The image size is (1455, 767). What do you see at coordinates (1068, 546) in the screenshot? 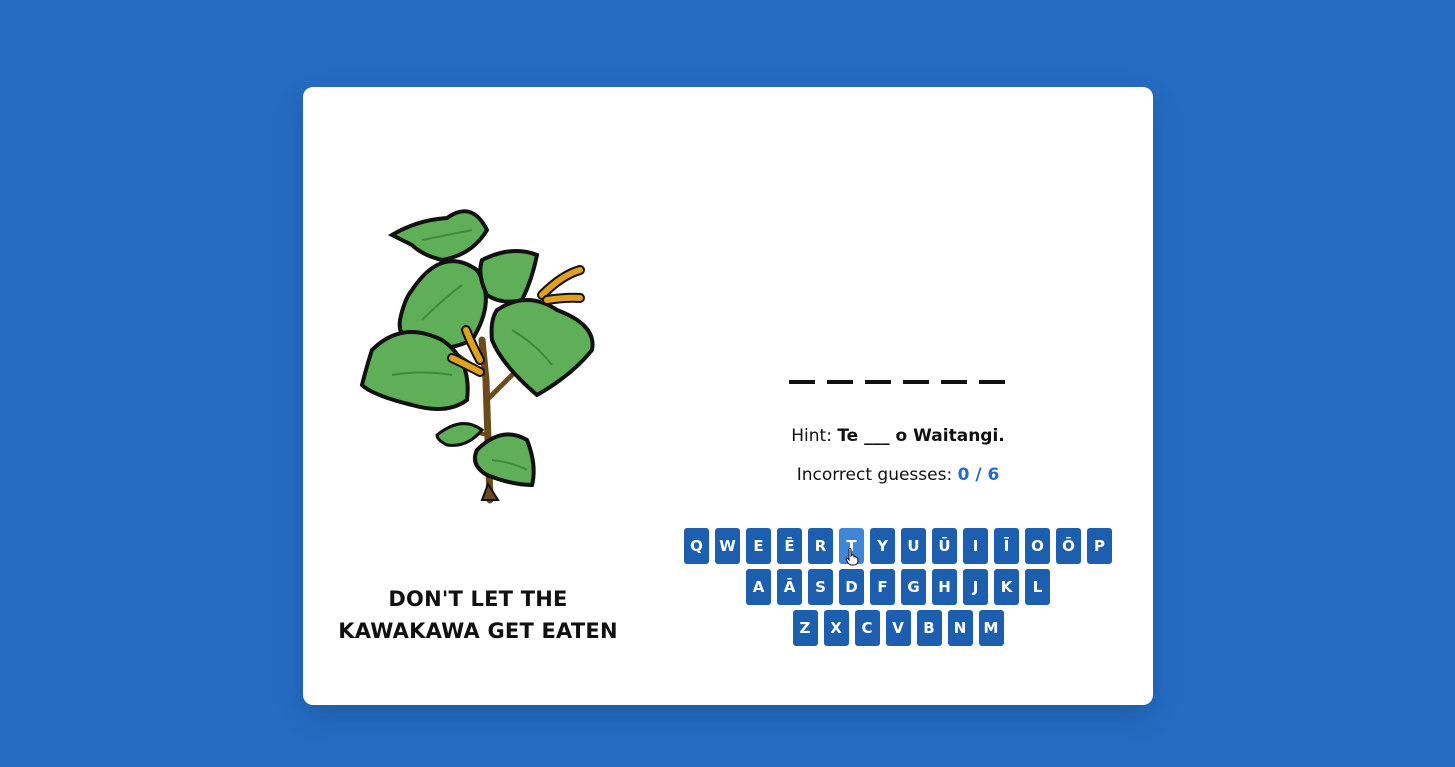
I see `key-ō: Ō` at bounding box center [1068, 546].